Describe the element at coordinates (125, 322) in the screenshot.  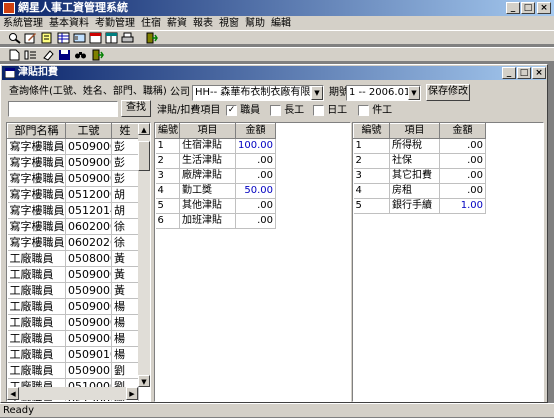
I see `employee-name-cell: 楊` at that location.